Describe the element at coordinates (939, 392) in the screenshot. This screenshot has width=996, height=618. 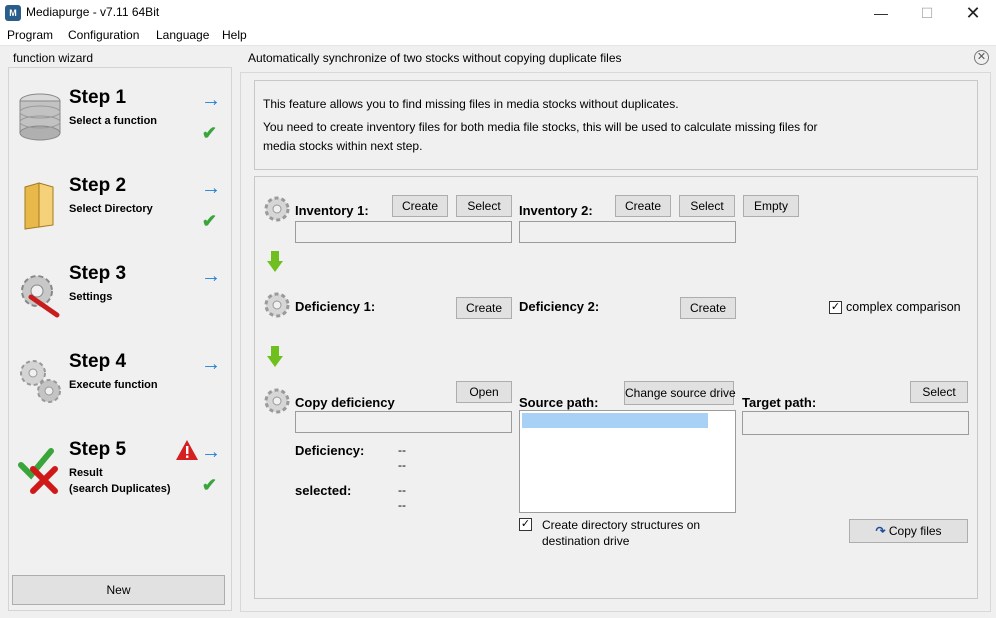
I see `target-path-select-button: Select` at that location.